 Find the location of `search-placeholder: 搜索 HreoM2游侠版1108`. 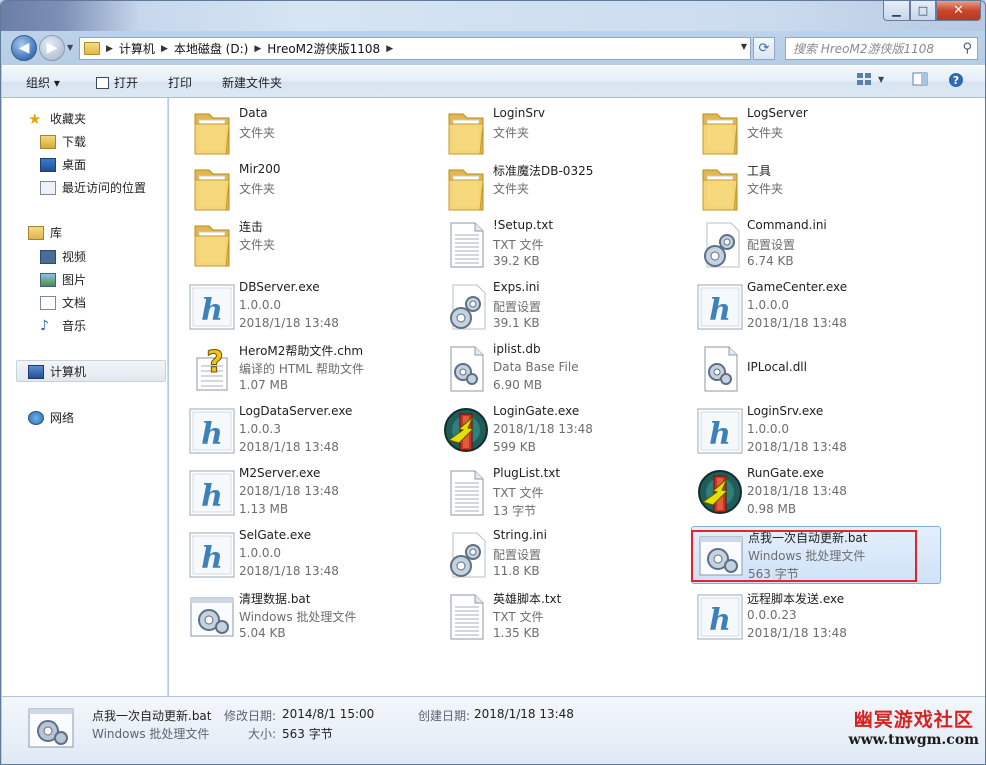

search-placeholder: 搜索 HreoM2游侠版1108 is located at coordinates (864, 49).